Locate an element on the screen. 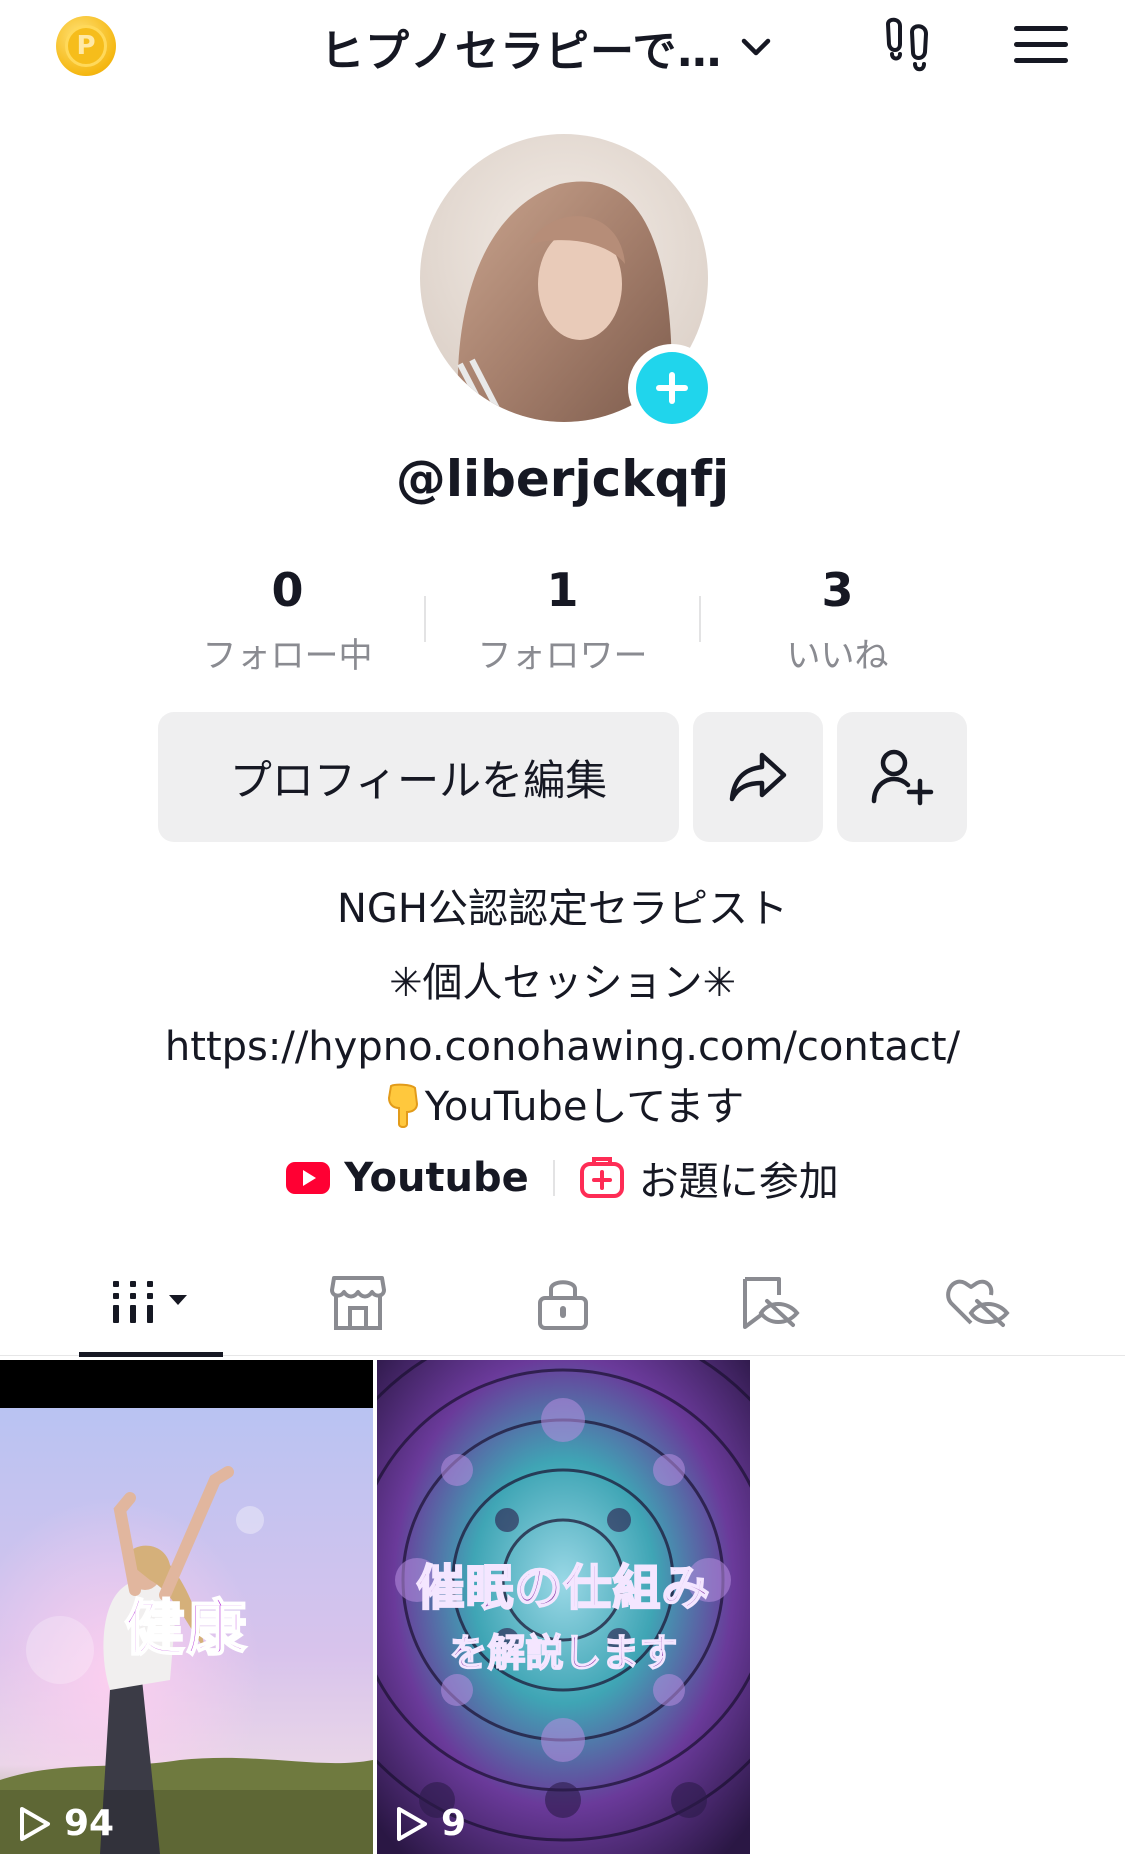 The image size is (1125, 1868). share-icon is located at coordinates (758, 777).